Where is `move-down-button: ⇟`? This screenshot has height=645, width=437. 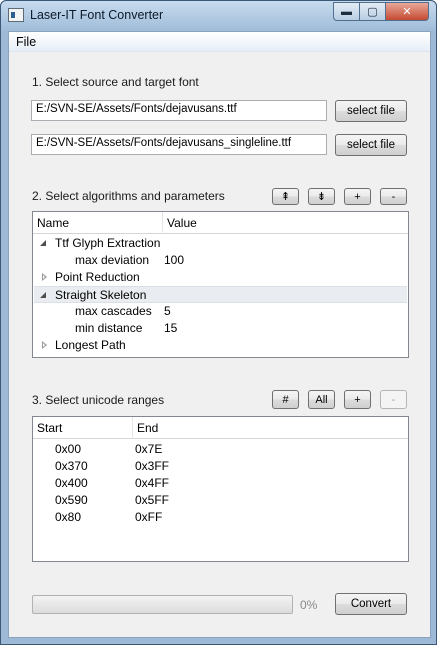
move-down-button: ⇟ is located at coordinates (321, 196).